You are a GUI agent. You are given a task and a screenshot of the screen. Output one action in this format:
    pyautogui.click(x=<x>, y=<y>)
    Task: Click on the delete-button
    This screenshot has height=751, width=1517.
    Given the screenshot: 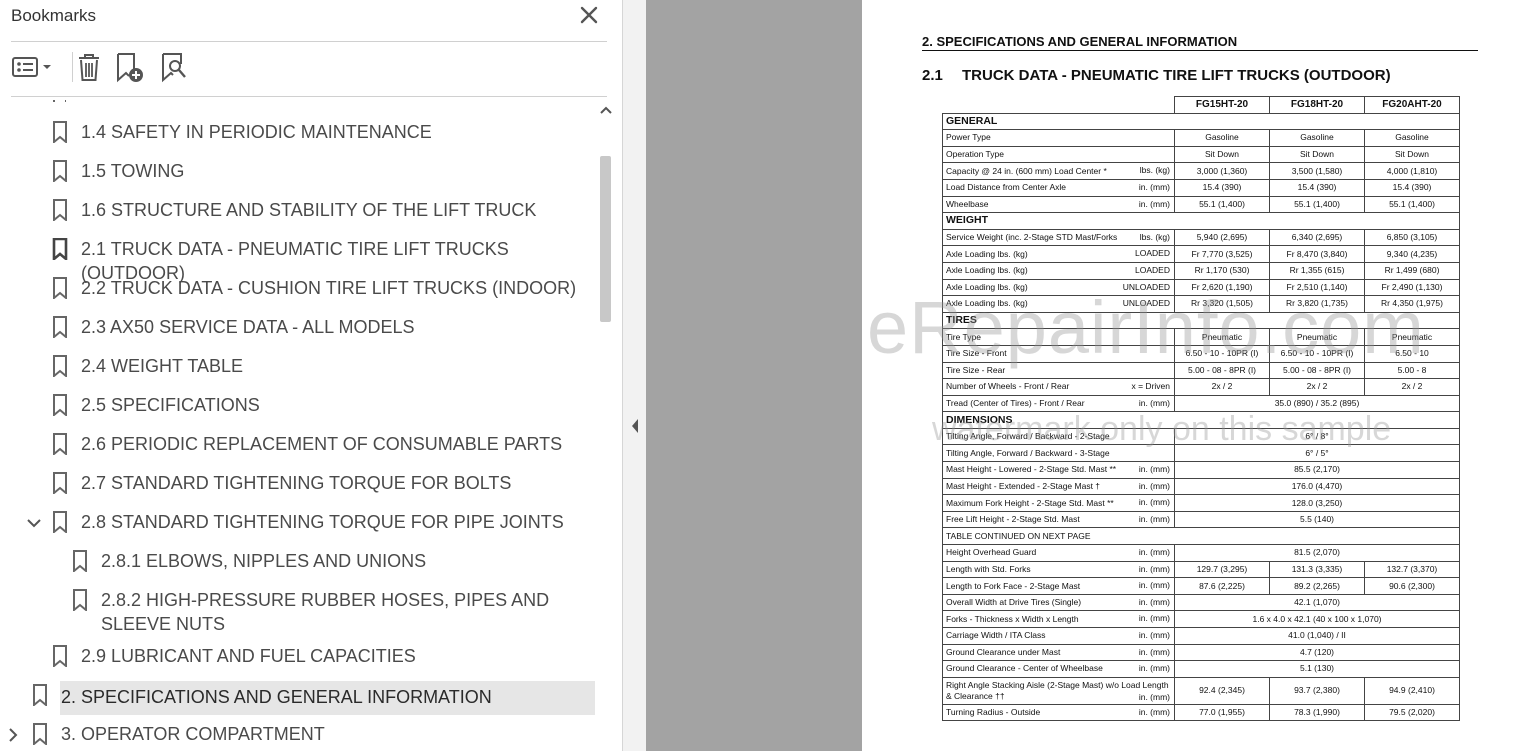 What is the action you would take?
    pyautogui.click(x=89, y=67)
    